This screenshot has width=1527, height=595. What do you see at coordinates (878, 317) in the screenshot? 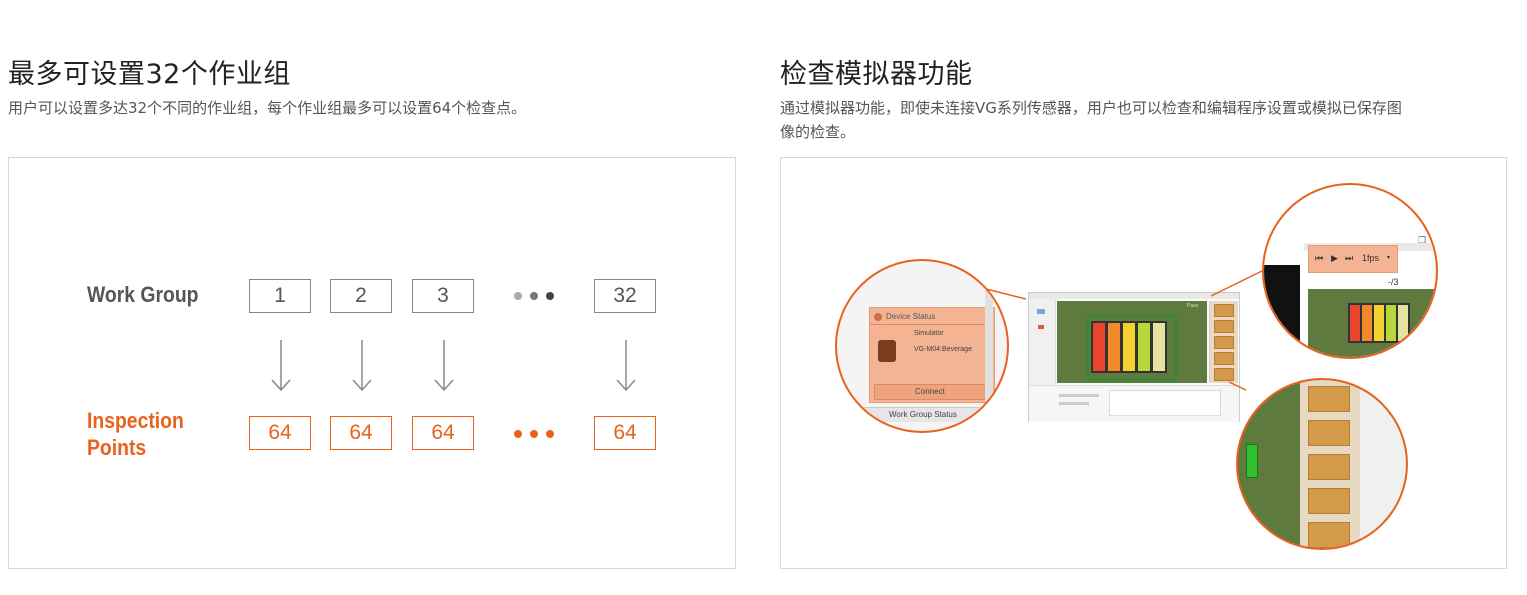
I see `status-icon` at bounding box center [878, 317].